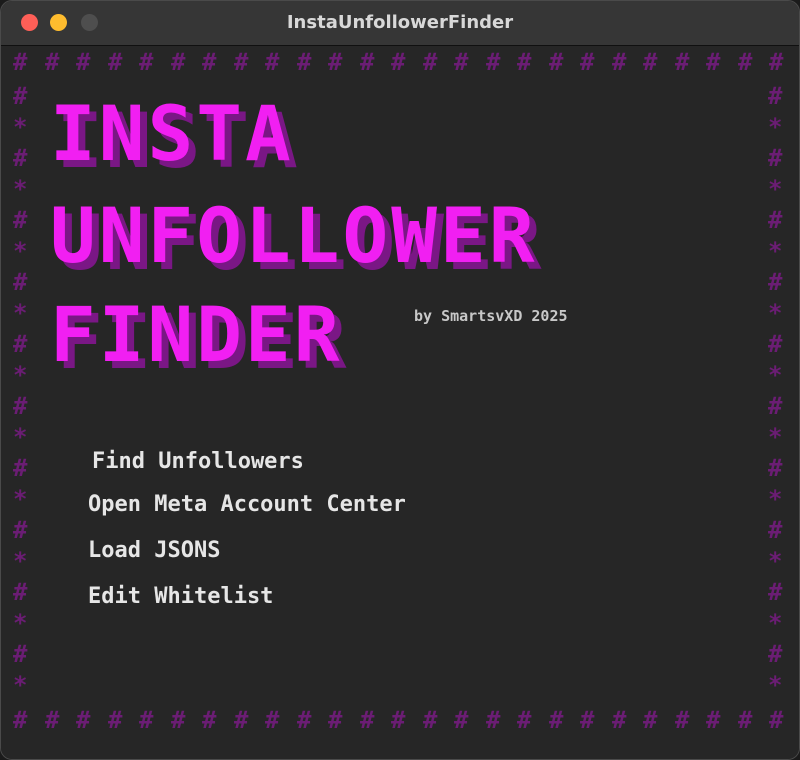 Image resolution: width=800 pixels, height=760 pixels. I want to click on byline: by SmartsvXD 2025, so click(491, 316).